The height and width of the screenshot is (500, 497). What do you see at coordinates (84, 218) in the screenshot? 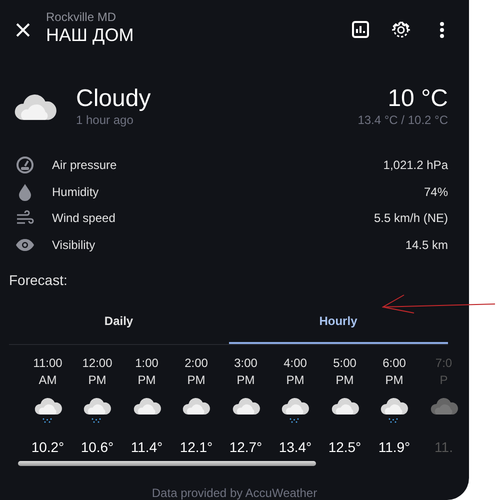
I see `attribute-label: Wind speed` at bounding box center [84, 218].